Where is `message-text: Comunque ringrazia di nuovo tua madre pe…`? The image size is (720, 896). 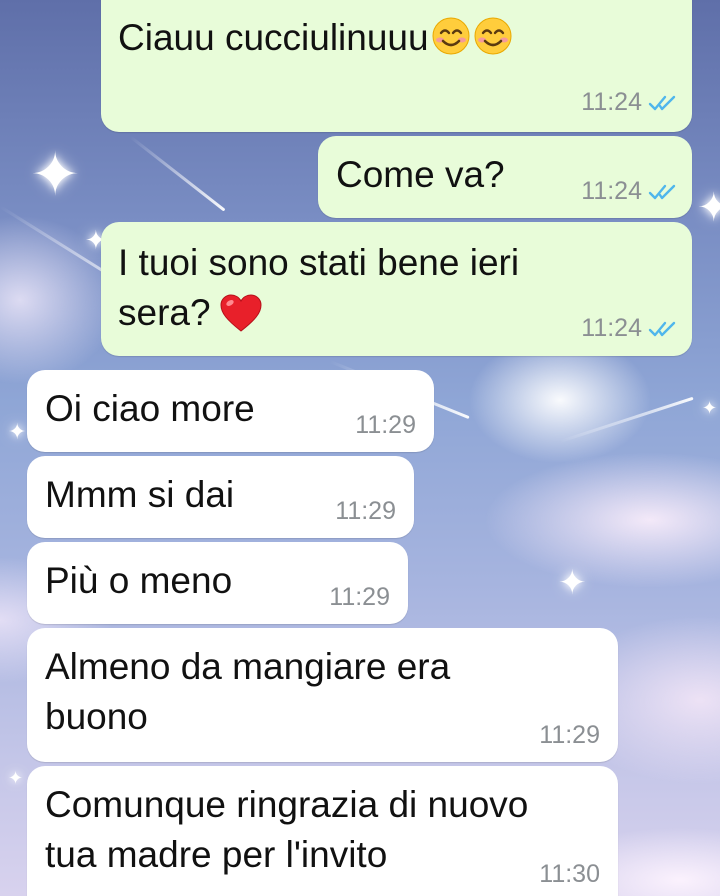 message-text: Comunque ringrazia di nuovo tua madre pe… is located at coordinates (286, 830).